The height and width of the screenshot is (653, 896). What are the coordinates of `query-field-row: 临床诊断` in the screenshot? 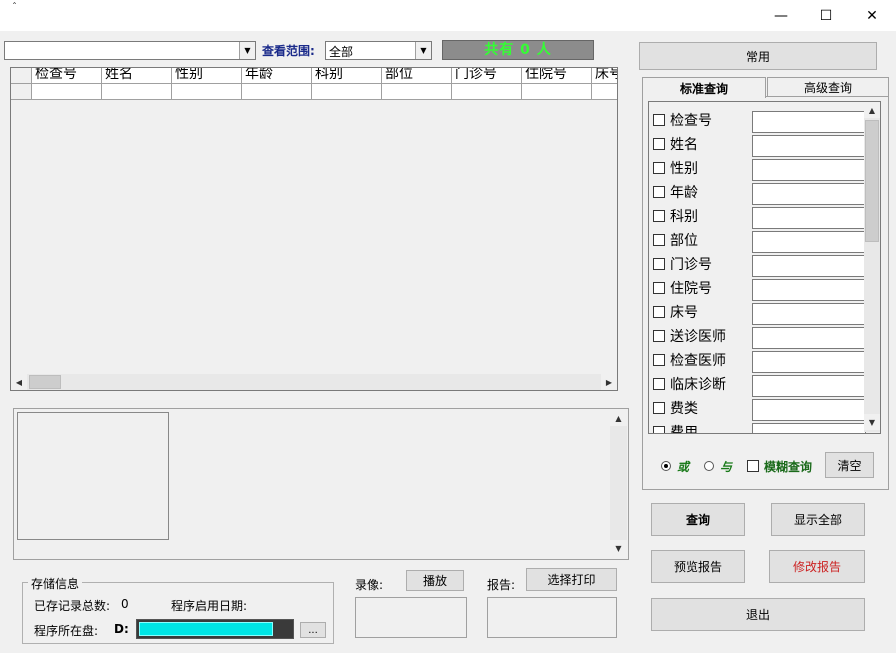 It's located at (757, 383).